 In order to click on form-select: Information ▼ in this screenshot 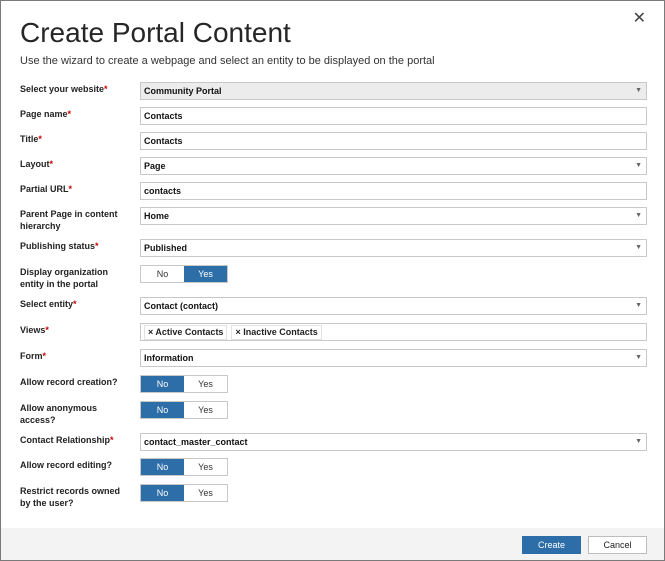, I will do `click(393, 358)`.